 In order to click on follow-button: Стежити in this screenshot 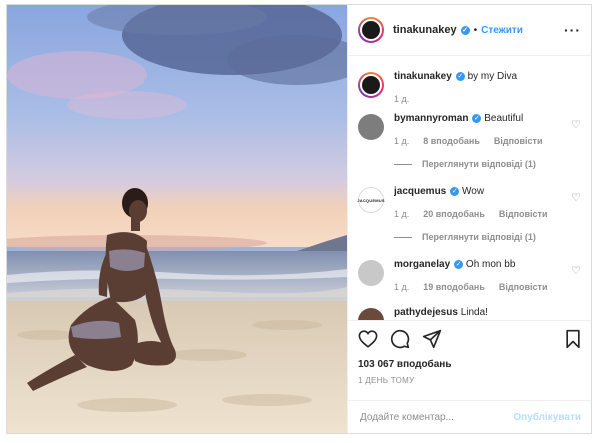, I will do `click(502, 30)`.